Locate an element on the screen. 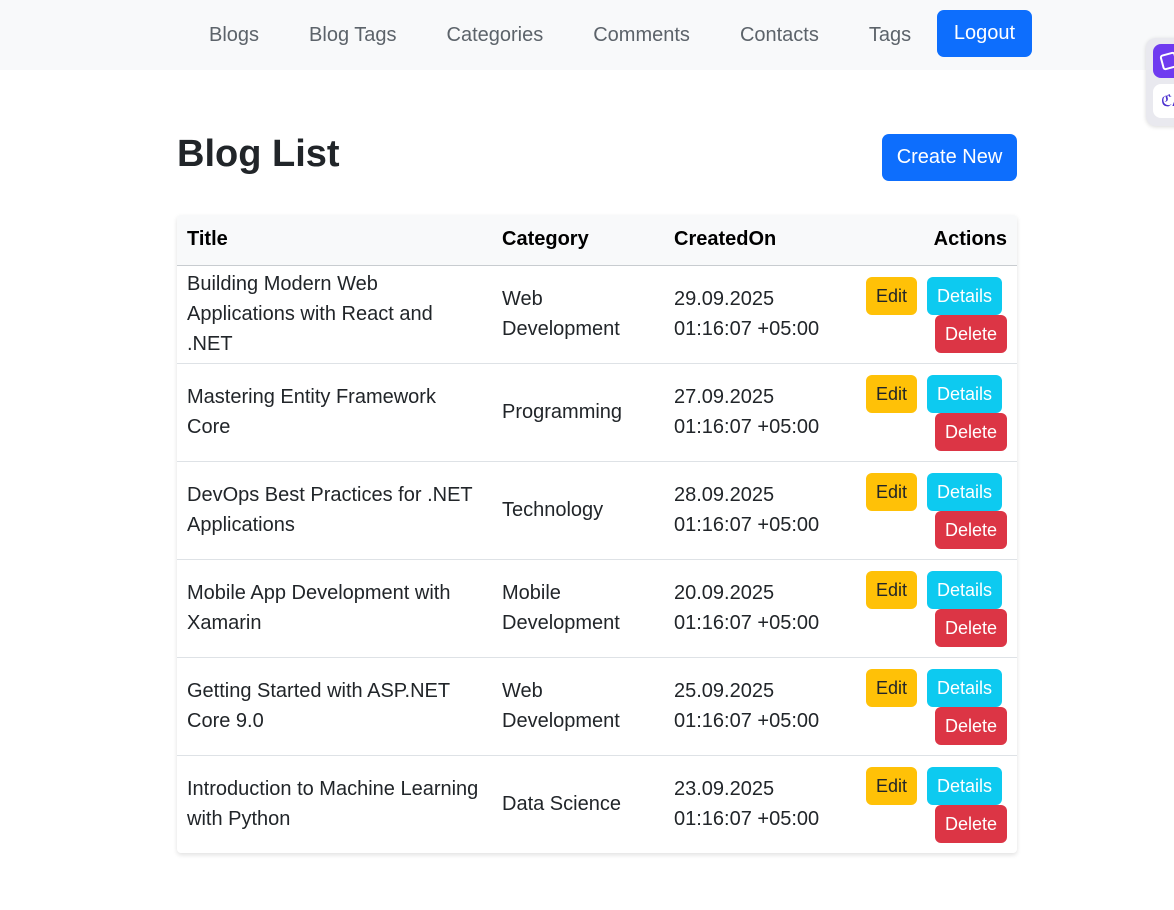  nav-link-comments: Comments is located at coordinates (641, 35).